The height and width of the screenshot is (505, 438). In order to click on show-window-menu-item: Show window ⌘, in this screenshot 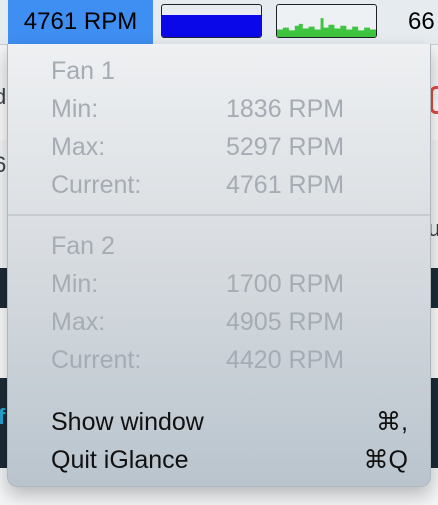, I will do `click(229, 422)`.